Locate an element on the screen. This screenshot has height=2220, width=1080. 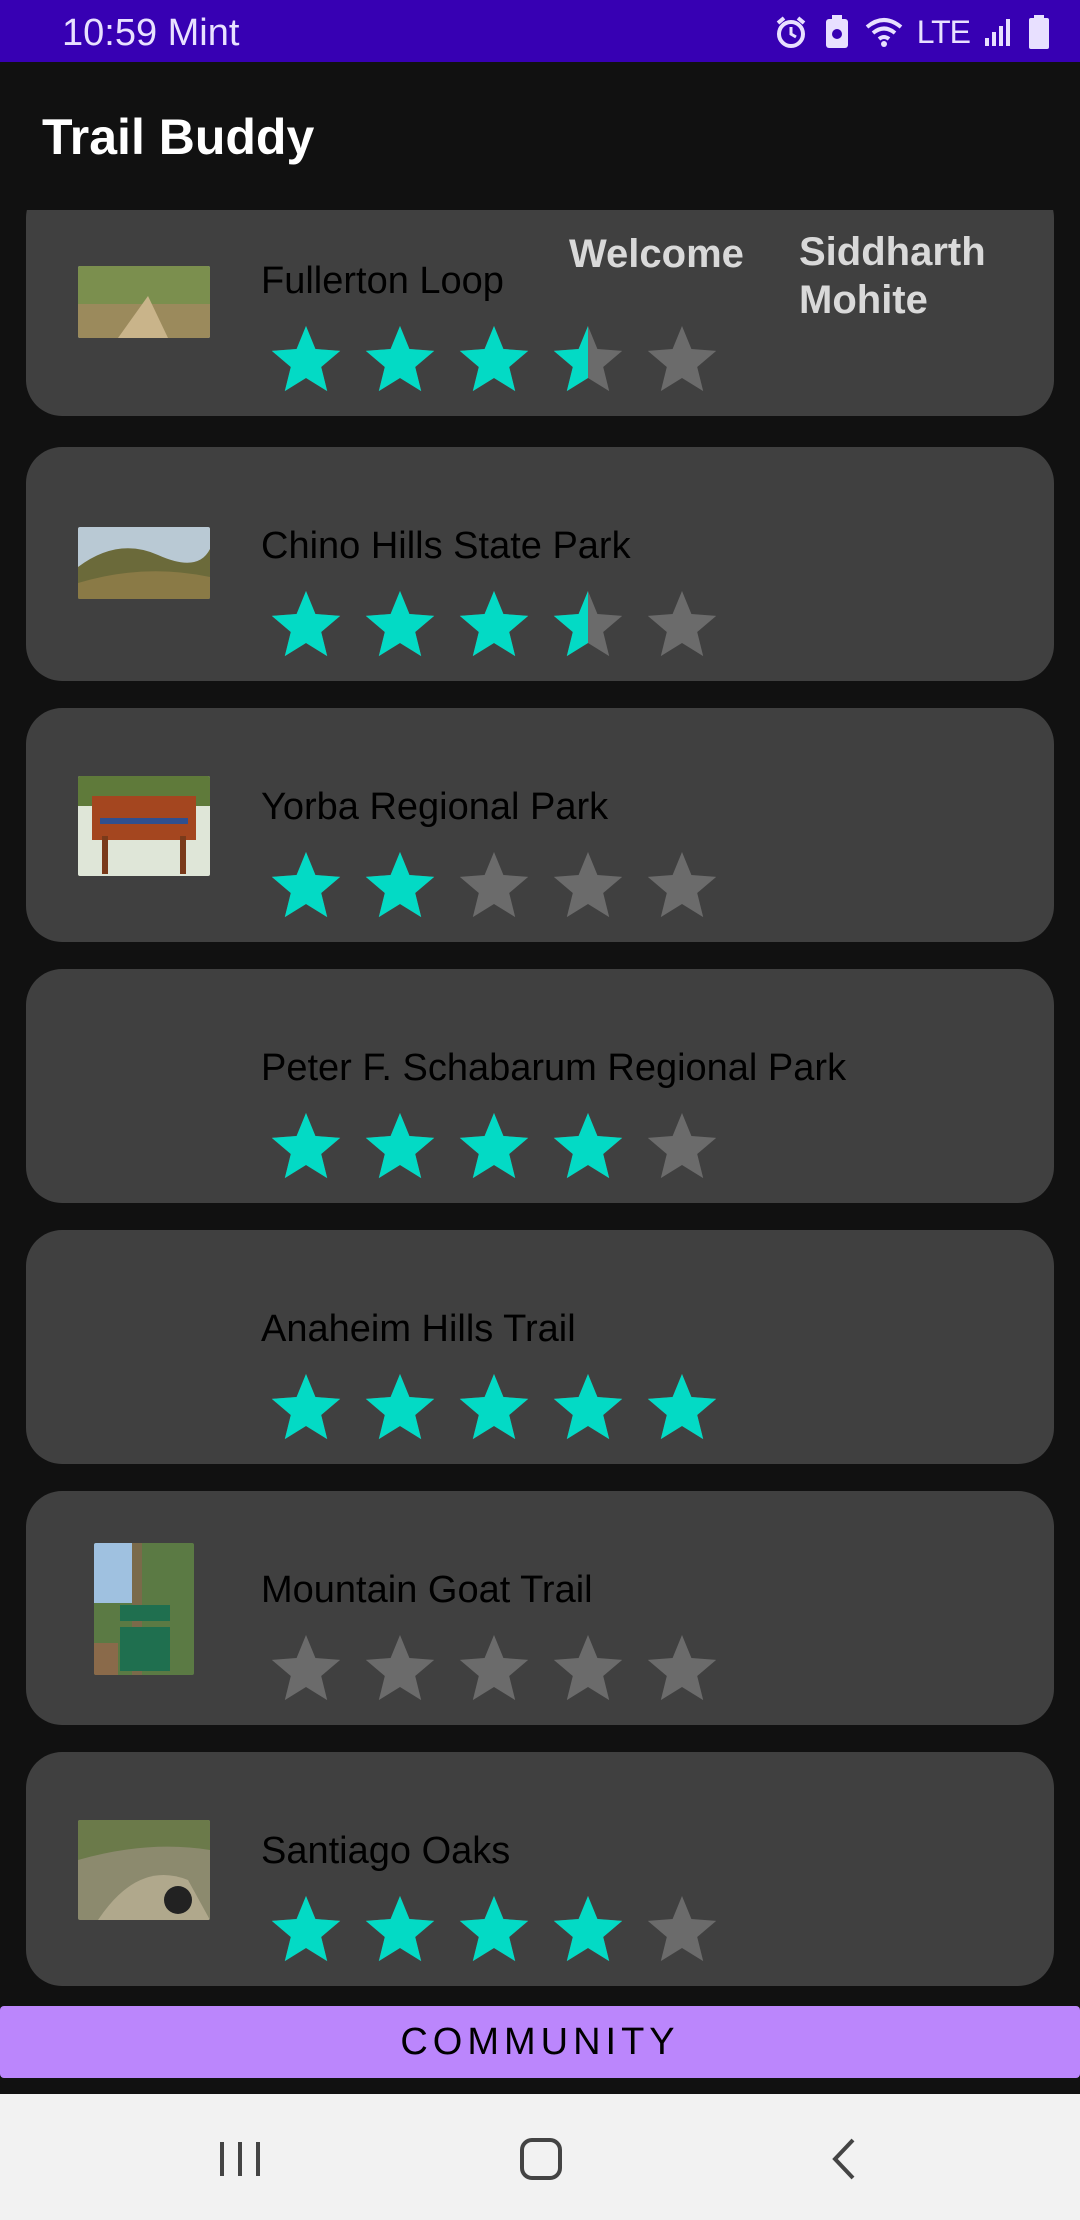
spacer is located at coordinates (540, 2086).